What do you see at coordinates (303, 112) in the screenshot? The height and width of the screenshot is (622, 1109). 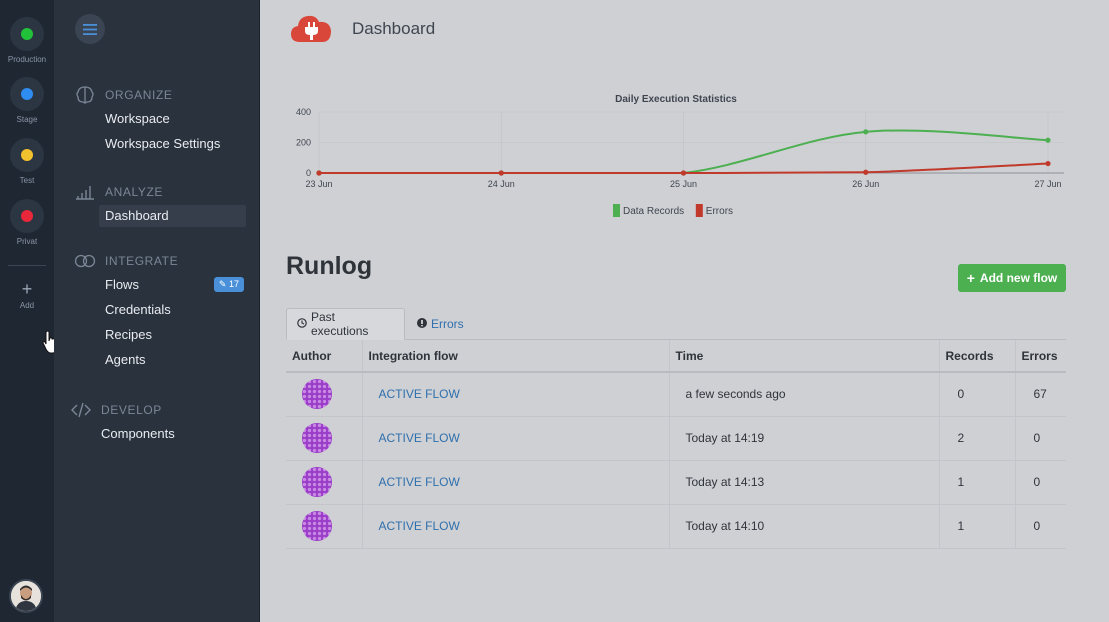 I see `chart-y-tick-label: 400` at bounding box center [303, 112].